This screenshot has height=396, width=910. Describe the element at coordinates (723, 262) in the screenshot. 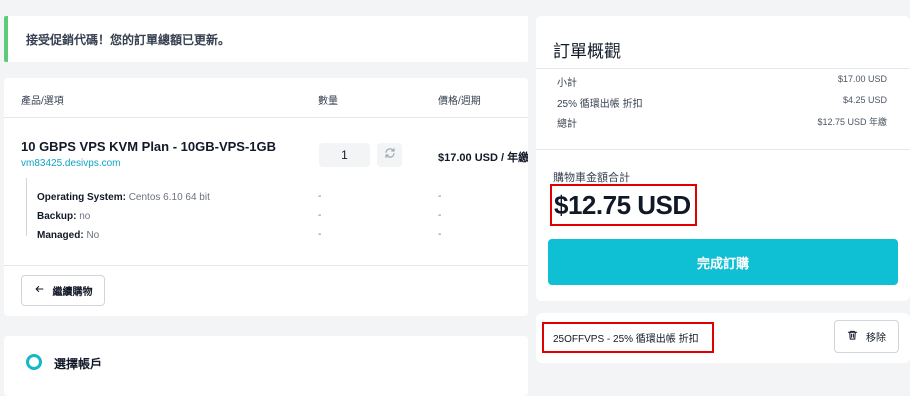

I see `checkout-button: 完成訂購` at that location.